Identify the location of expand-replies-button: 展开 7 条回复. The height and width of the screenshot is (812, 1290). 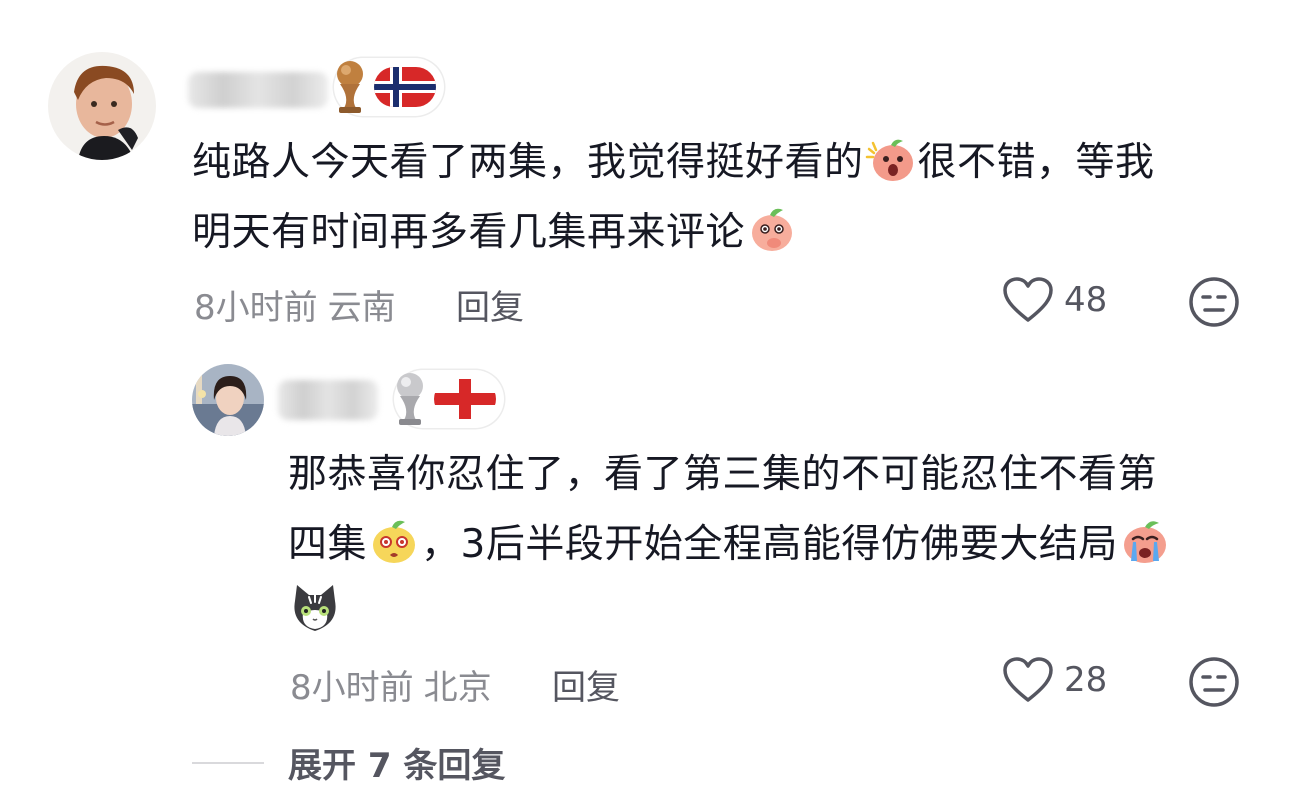
(348, 762).